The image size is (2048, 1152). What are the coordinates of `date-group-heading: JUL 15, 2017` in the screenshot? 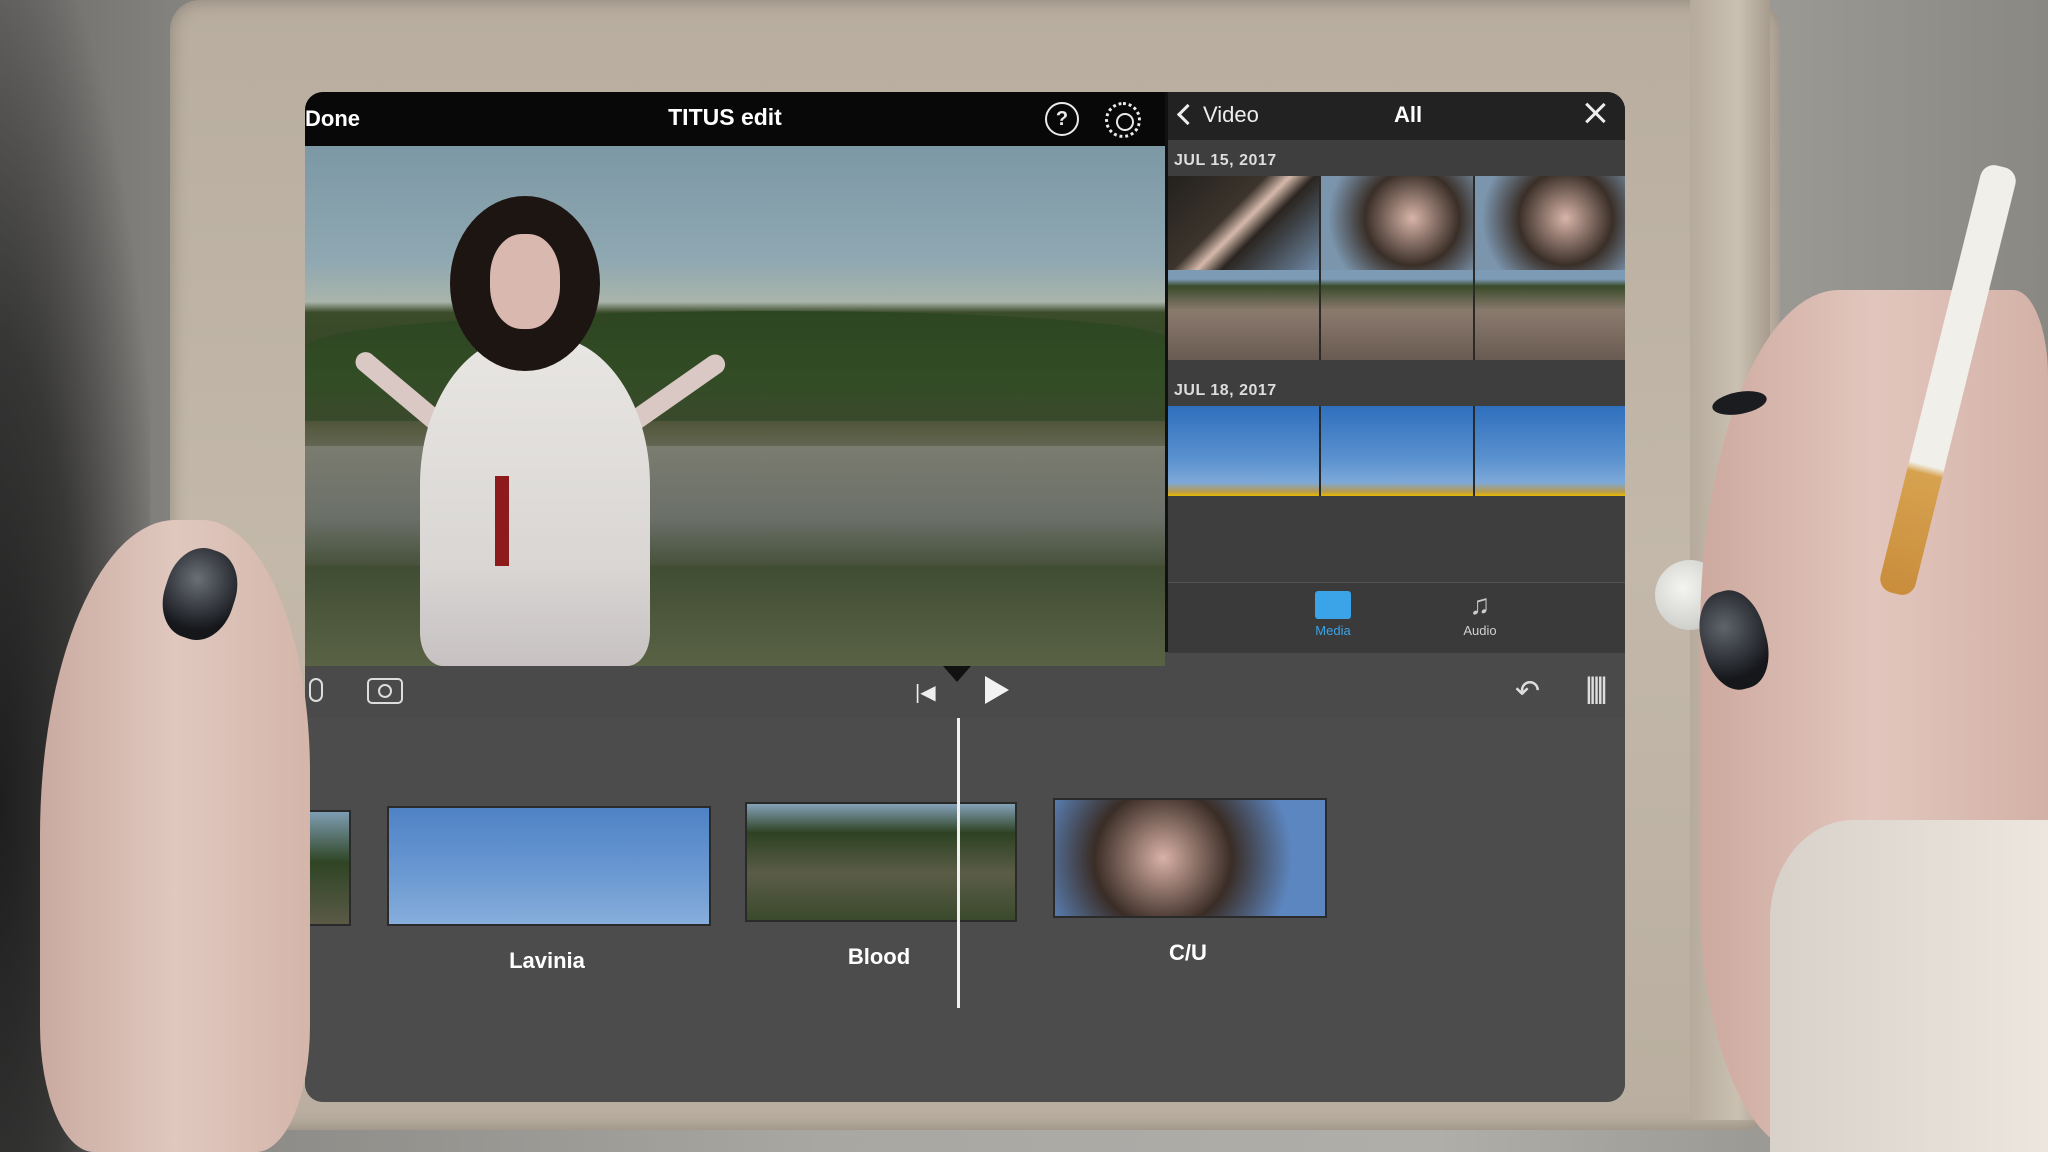 It's located at (1225, 160).